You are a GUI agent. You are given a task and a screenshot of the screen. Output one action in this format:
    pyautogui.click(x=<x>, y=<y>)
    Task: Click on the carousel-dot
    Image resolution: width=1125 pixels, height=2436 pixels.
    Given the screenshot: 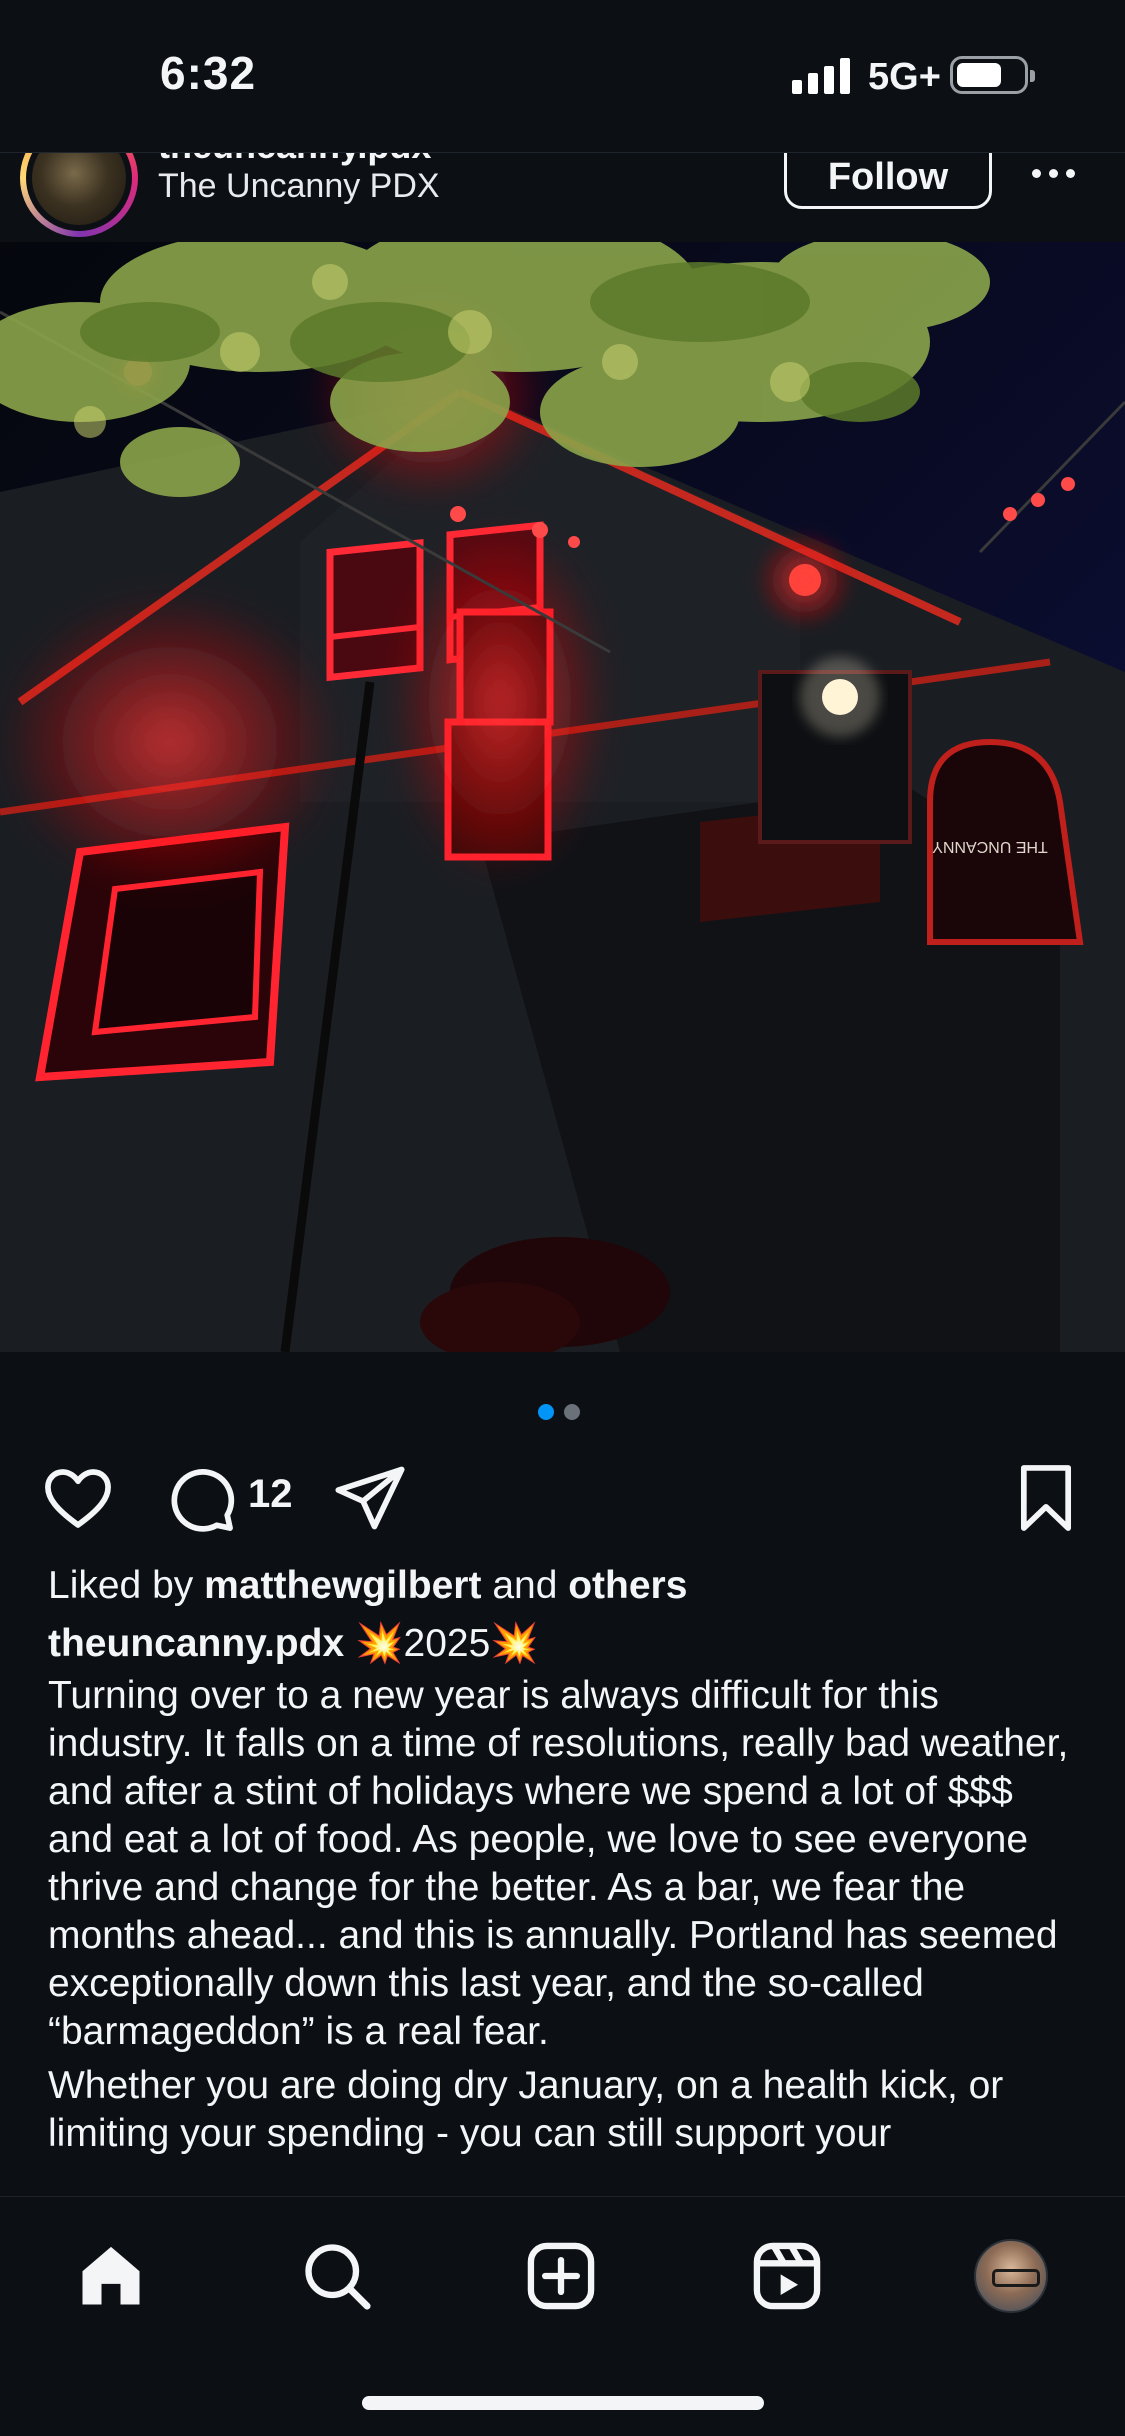 What is the action you would take?
    pyautogui.click(x=572, y=1412)
    